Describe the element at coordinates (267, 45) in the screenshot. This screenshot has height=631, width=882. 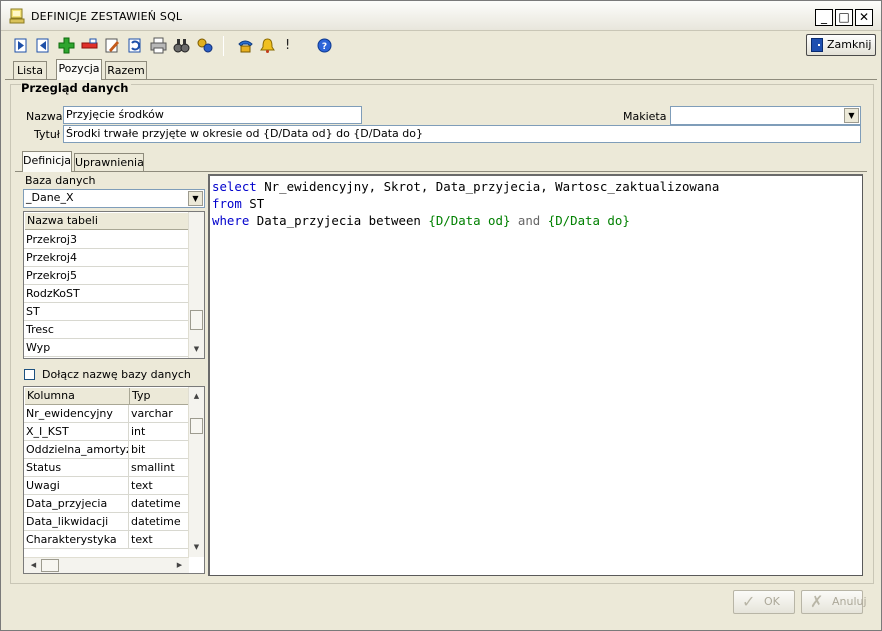
I see `bell-icon` at that location.